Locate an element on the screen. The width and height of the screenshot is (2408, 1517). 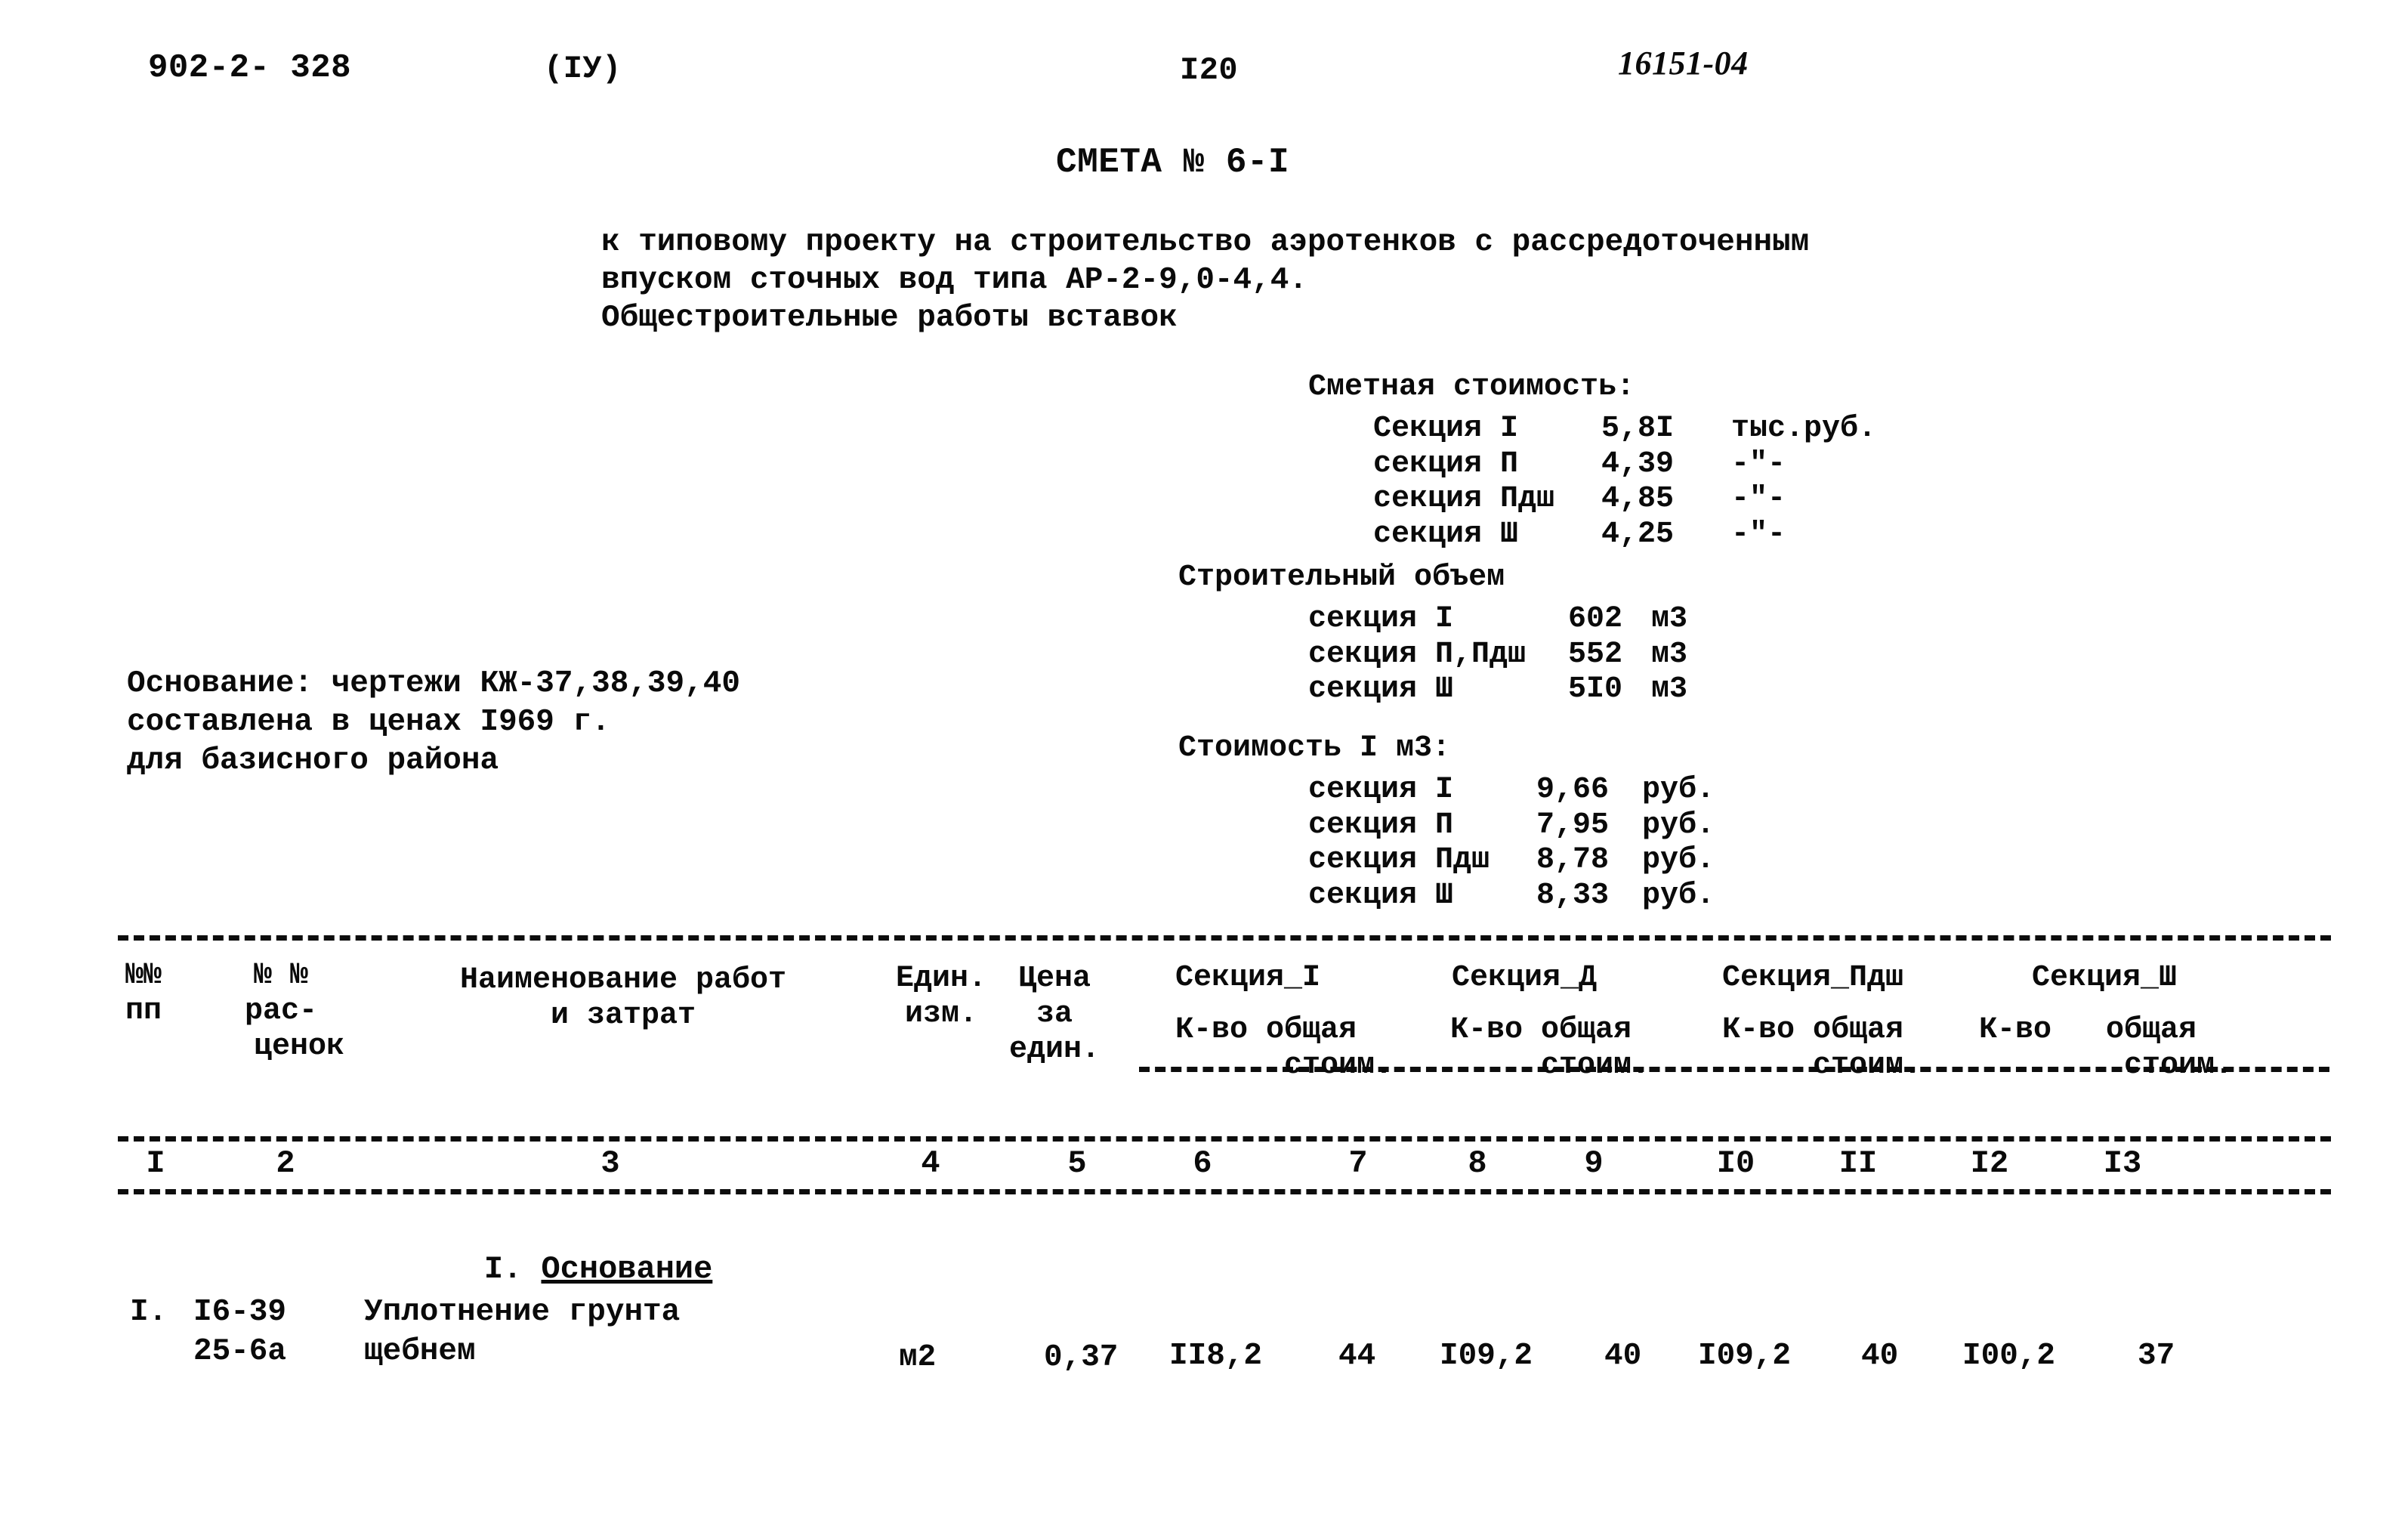
column-header-price: Цена за един. is located at coordinates (1055, 1014).